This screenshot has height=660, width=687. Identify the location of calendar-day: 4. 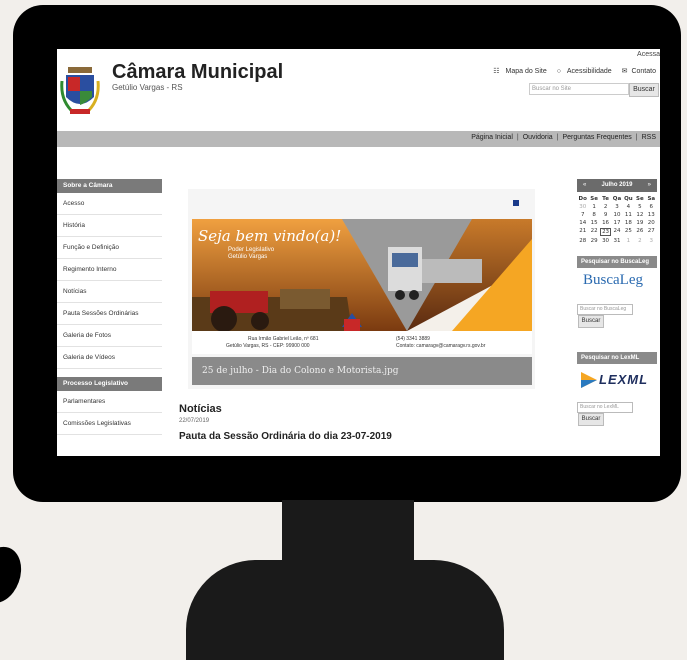
(628, 207).